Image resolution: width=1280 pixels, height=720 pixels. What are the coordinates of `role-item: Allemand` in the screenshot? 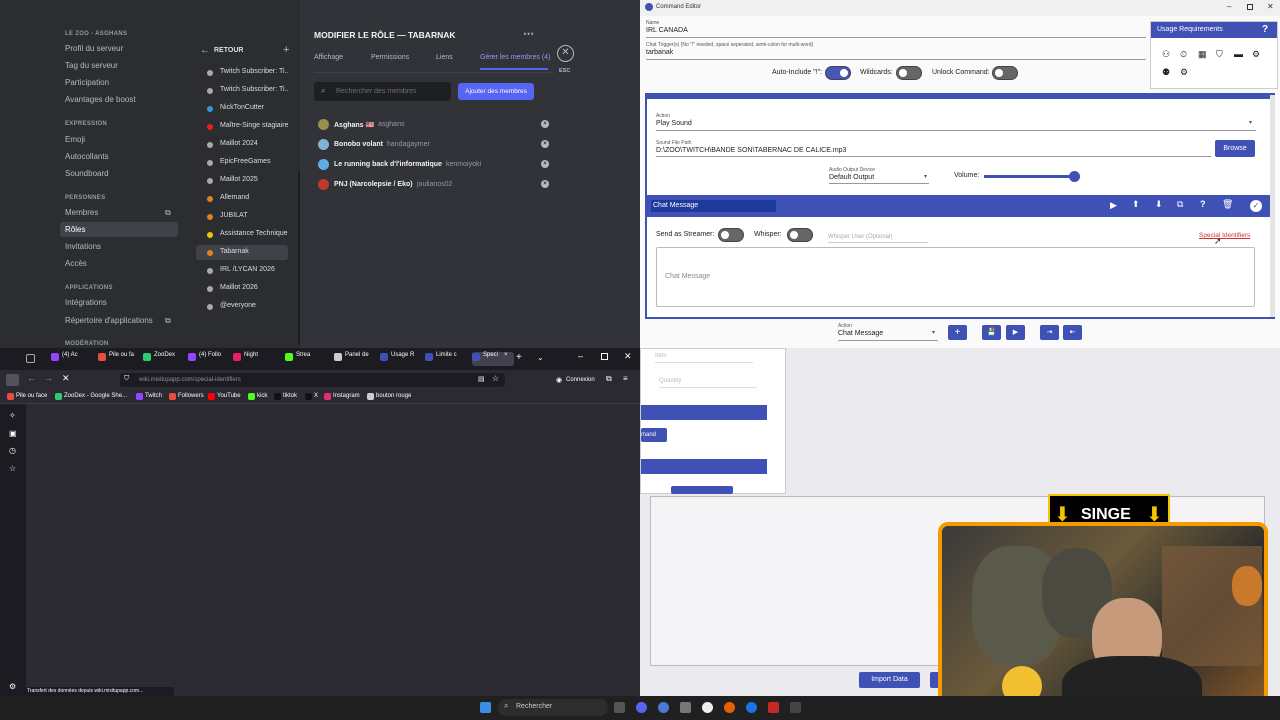 It's located at (242, 198).